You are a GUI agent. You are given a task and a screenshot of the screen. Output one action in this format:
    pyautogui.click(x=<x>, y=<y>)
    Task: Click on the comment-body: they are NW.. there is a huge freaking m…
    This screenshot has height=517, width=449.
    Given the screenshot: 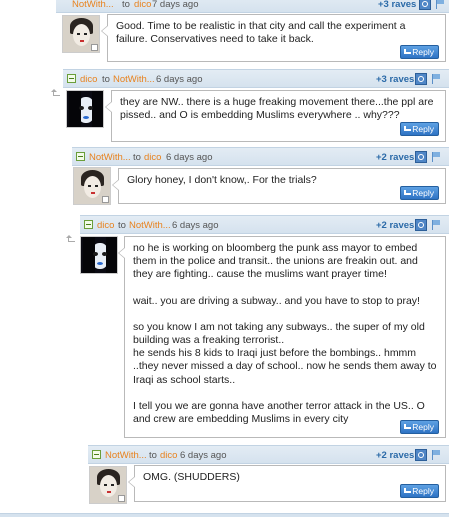 What is the action you would take?
    pyautogui.click(x=275, y=116)
    